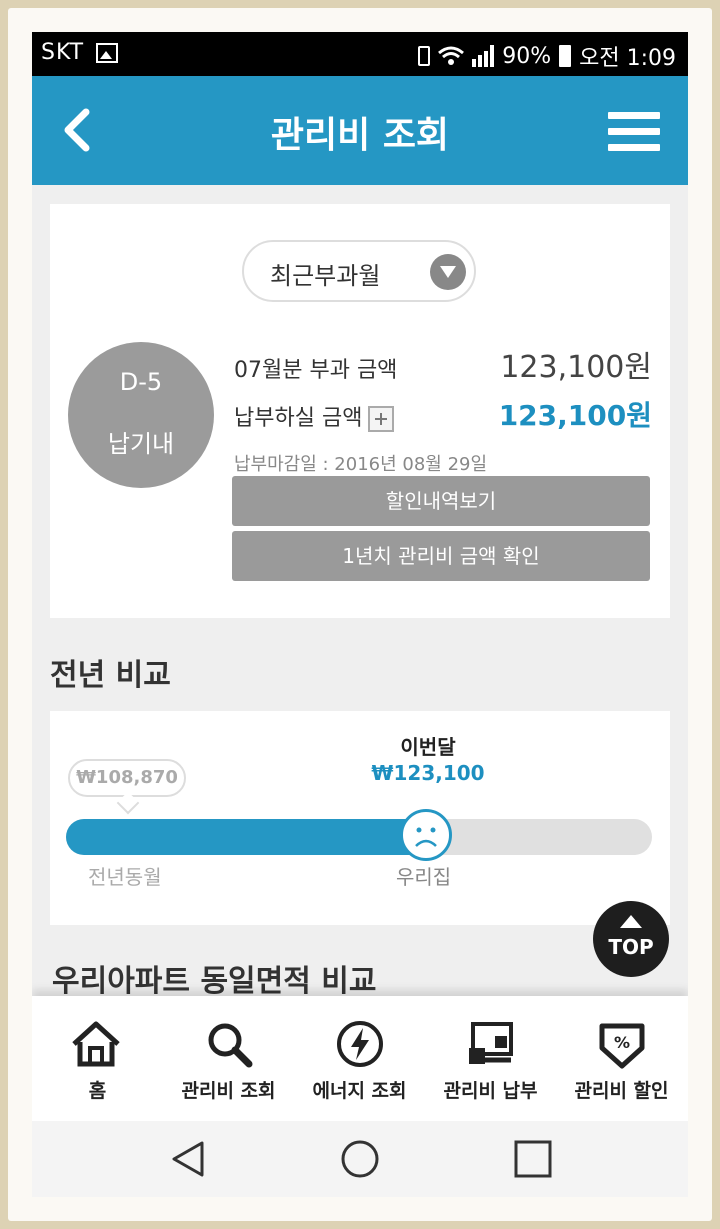 The image size is (720, 1229). Describe the element at coordinates (627, 58) in the screenshot. I see `clock: 오전 1:09` at that location.